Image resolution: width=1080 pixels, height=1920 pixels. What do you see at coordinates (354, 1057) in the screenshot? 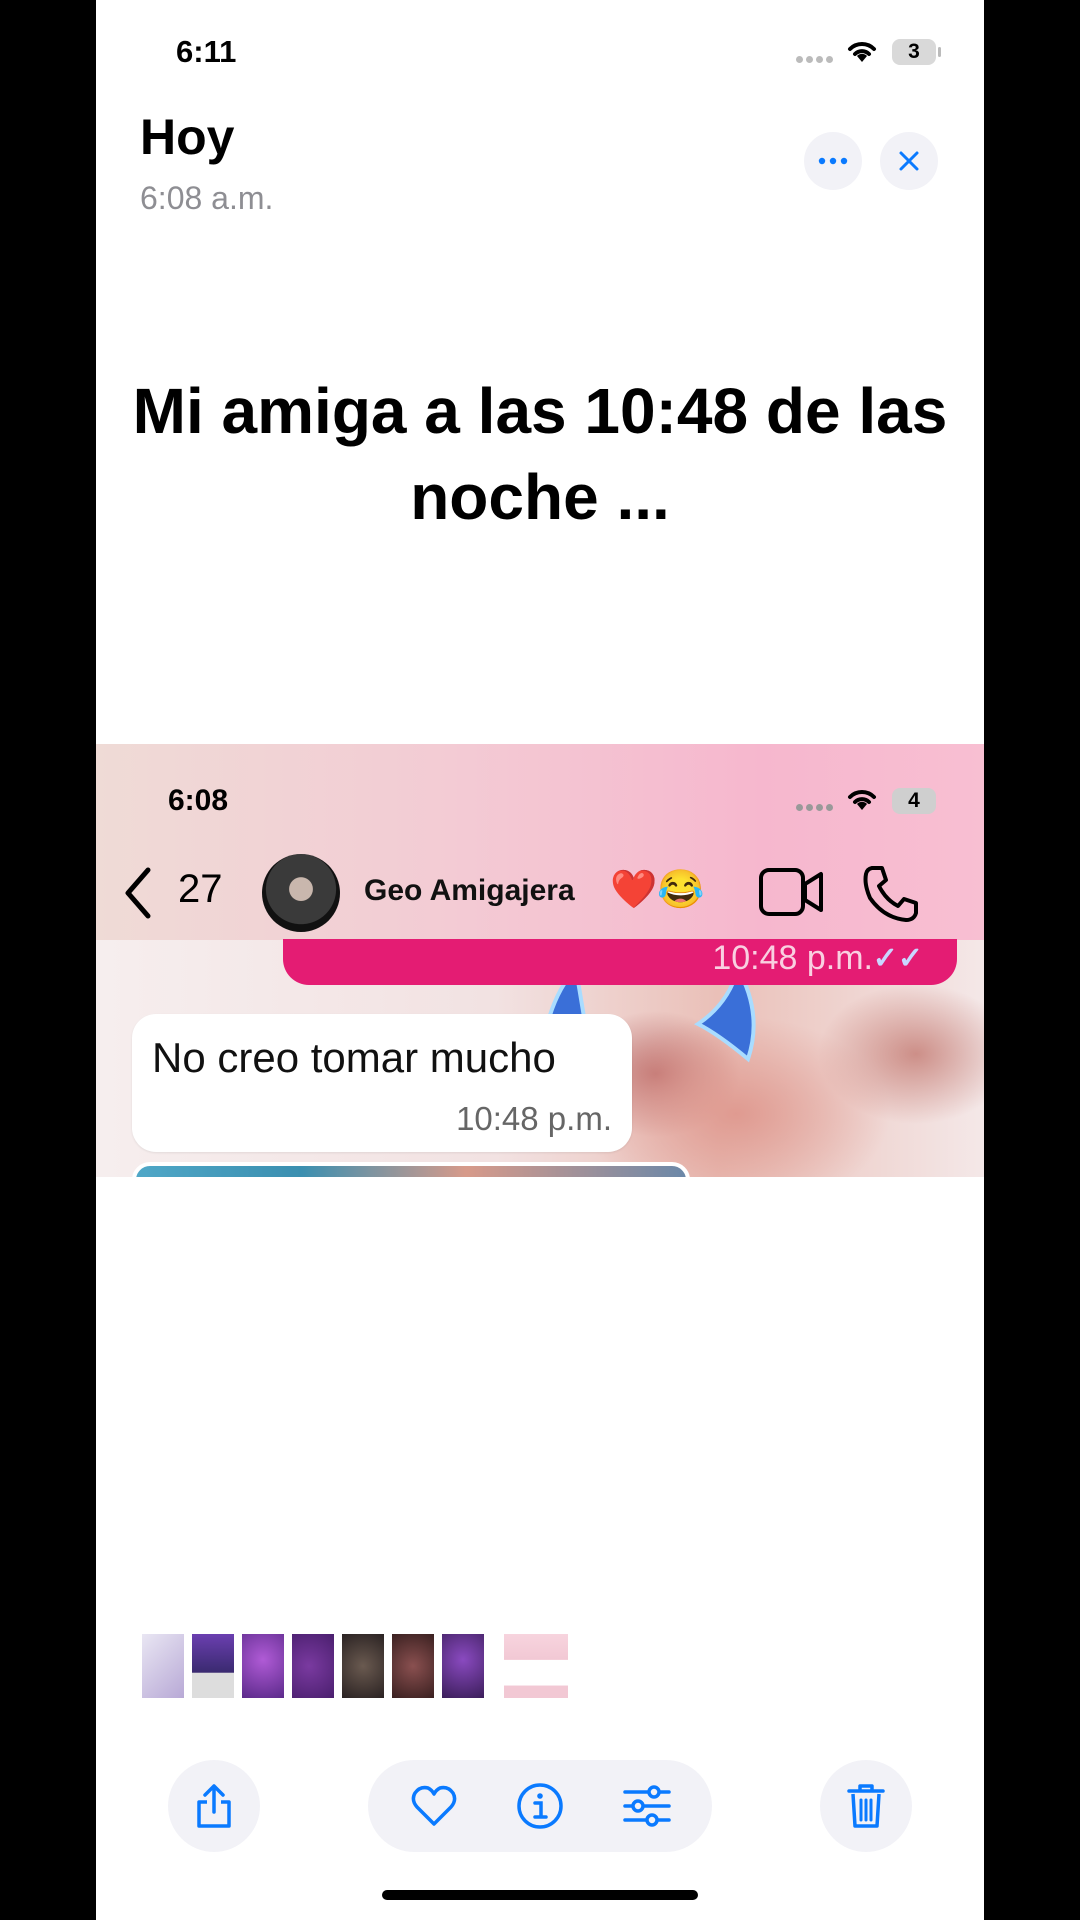
I see `incoming-message-text: No creo tomar mucho` at bounding box center [354, 1057].